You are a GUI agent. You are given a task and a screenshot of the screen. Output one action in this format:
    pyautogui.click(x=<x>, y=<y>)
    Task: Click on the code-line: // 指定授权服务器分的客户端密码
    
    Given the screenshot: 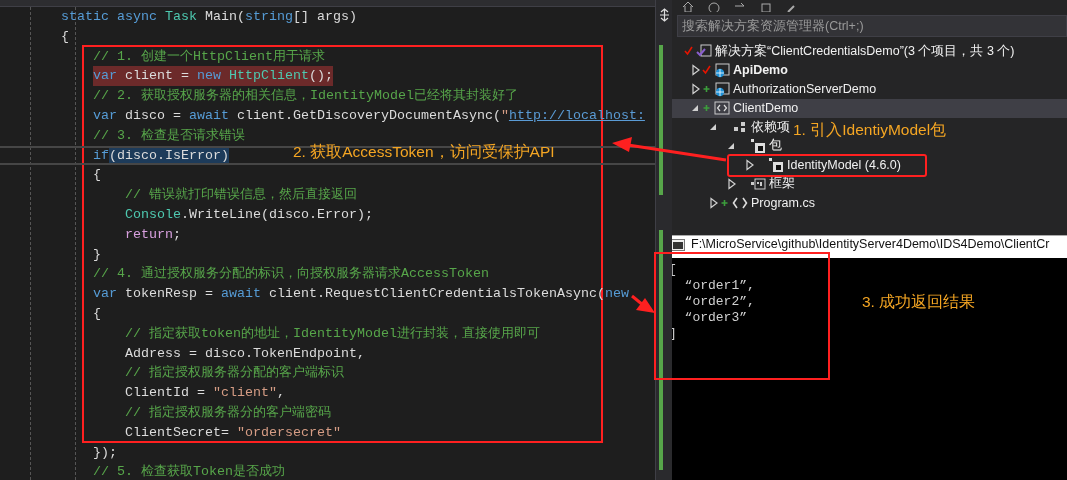 What is the action you would take?
    pyautogui.click(x=228, y=412)
    